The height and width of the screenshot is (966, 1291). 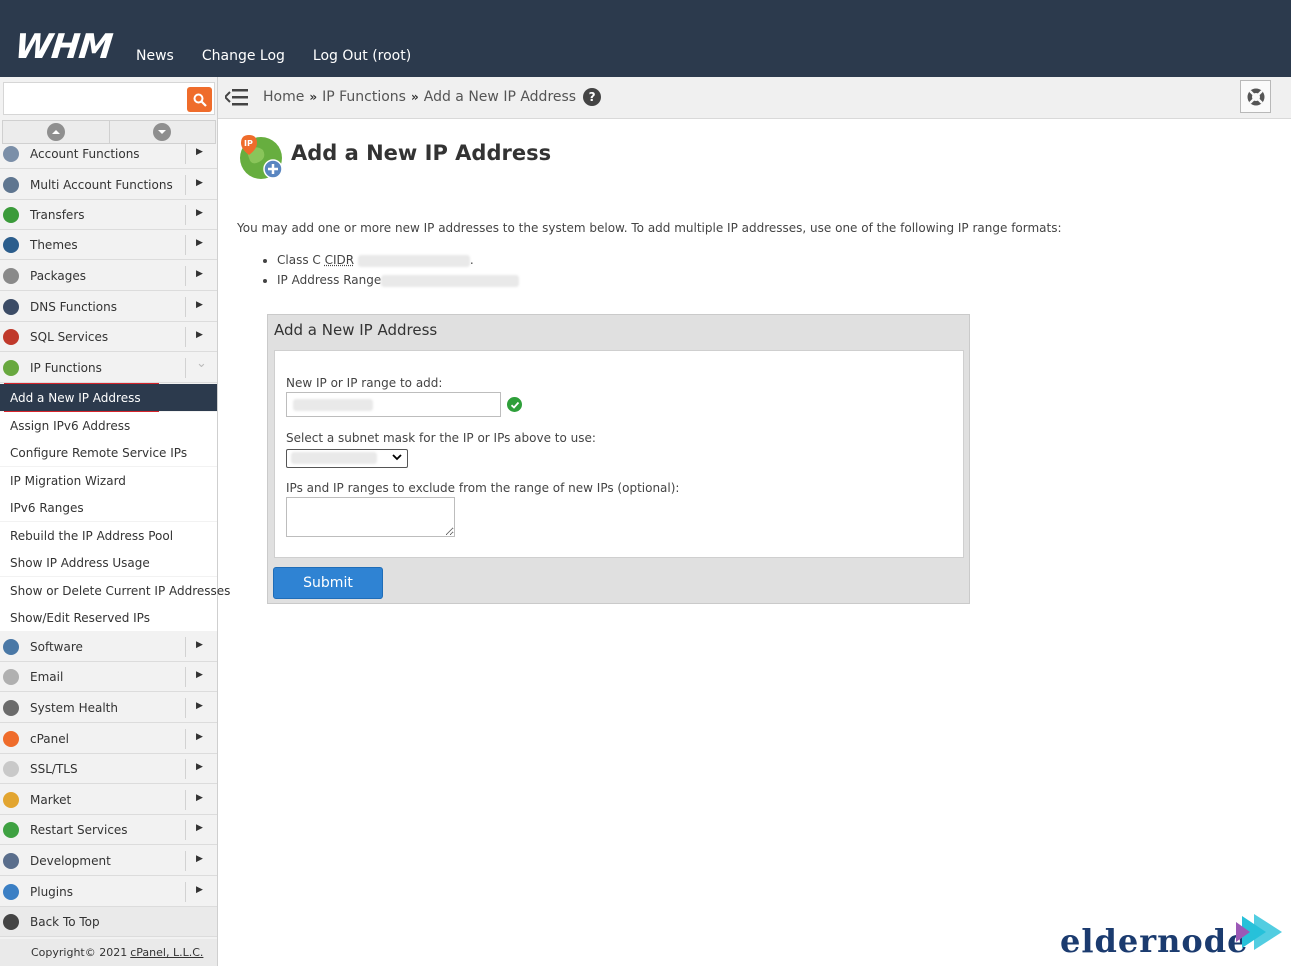 What do you see at coordinates (108, 245) in the screenshot?
I see `sidebar-item-themes: Themes ▶` at bounding box center [108, 245].